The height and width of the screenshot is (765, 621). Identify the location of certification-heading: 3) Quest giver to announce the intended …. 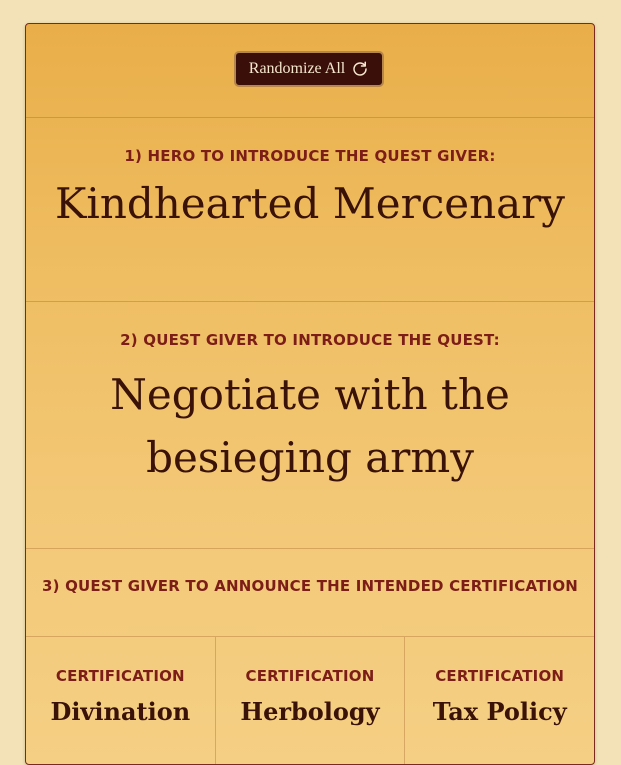
(310, 586).